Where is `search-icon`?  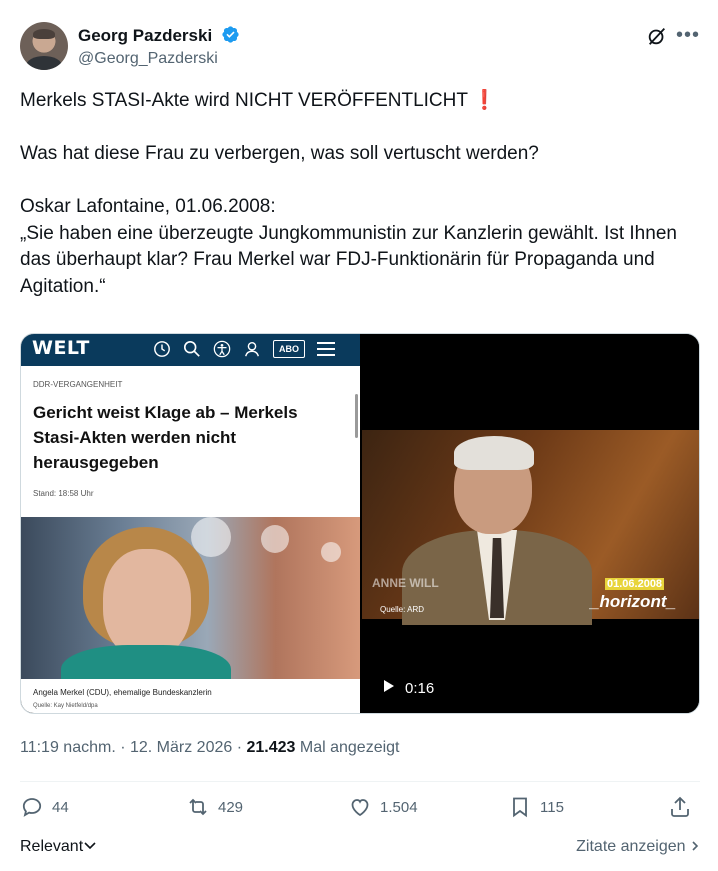 search-icon is located at coordinates (191, 348).